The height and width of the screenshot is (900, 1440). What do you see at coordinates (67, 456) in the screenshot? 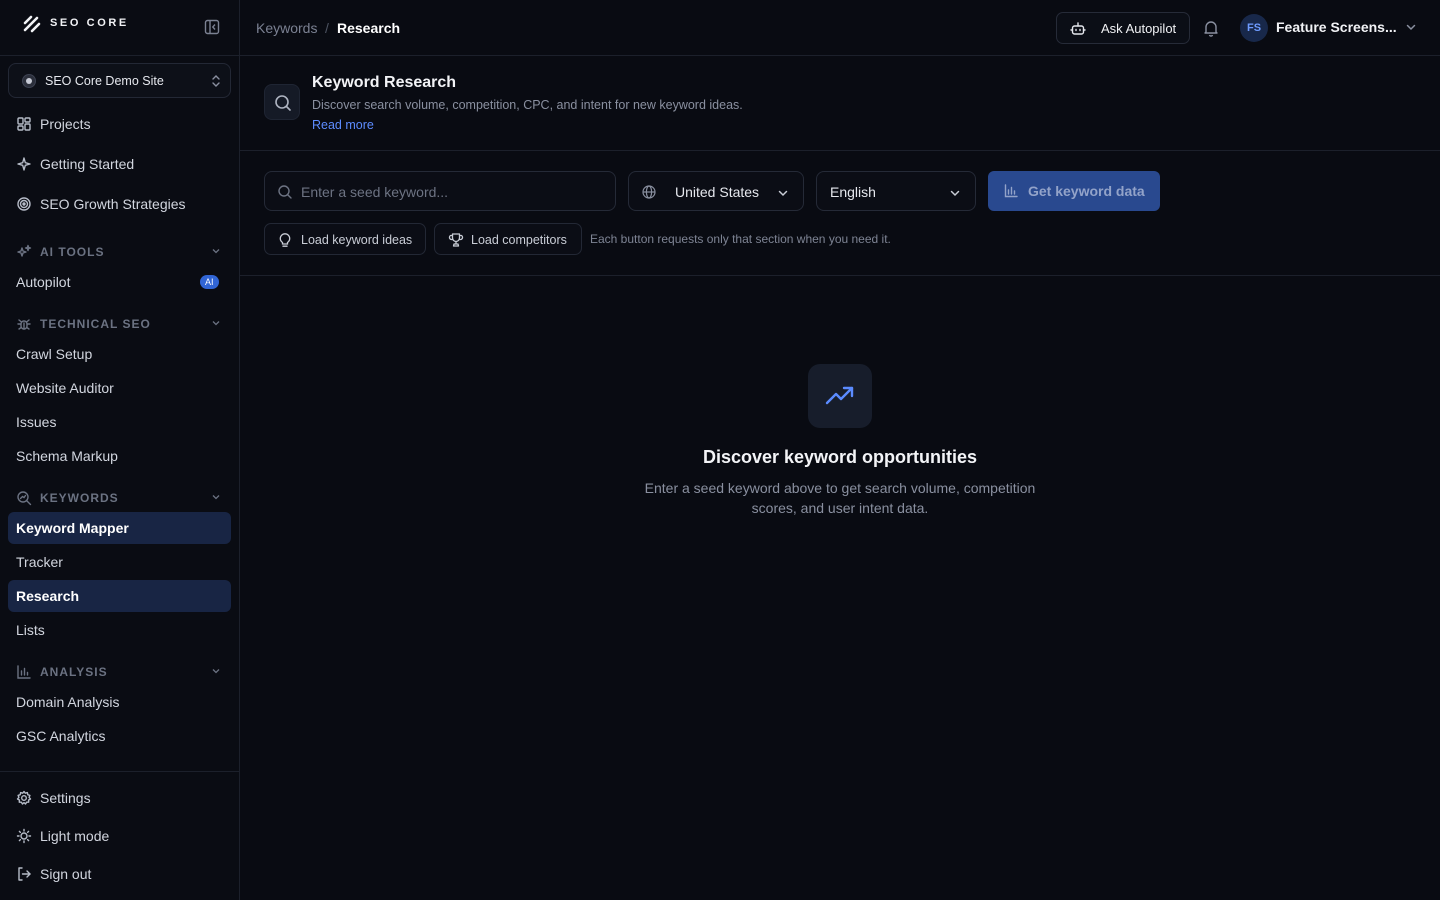
I see `sidebar-item-label: Schema Markup` at bounding box center [67, 456].